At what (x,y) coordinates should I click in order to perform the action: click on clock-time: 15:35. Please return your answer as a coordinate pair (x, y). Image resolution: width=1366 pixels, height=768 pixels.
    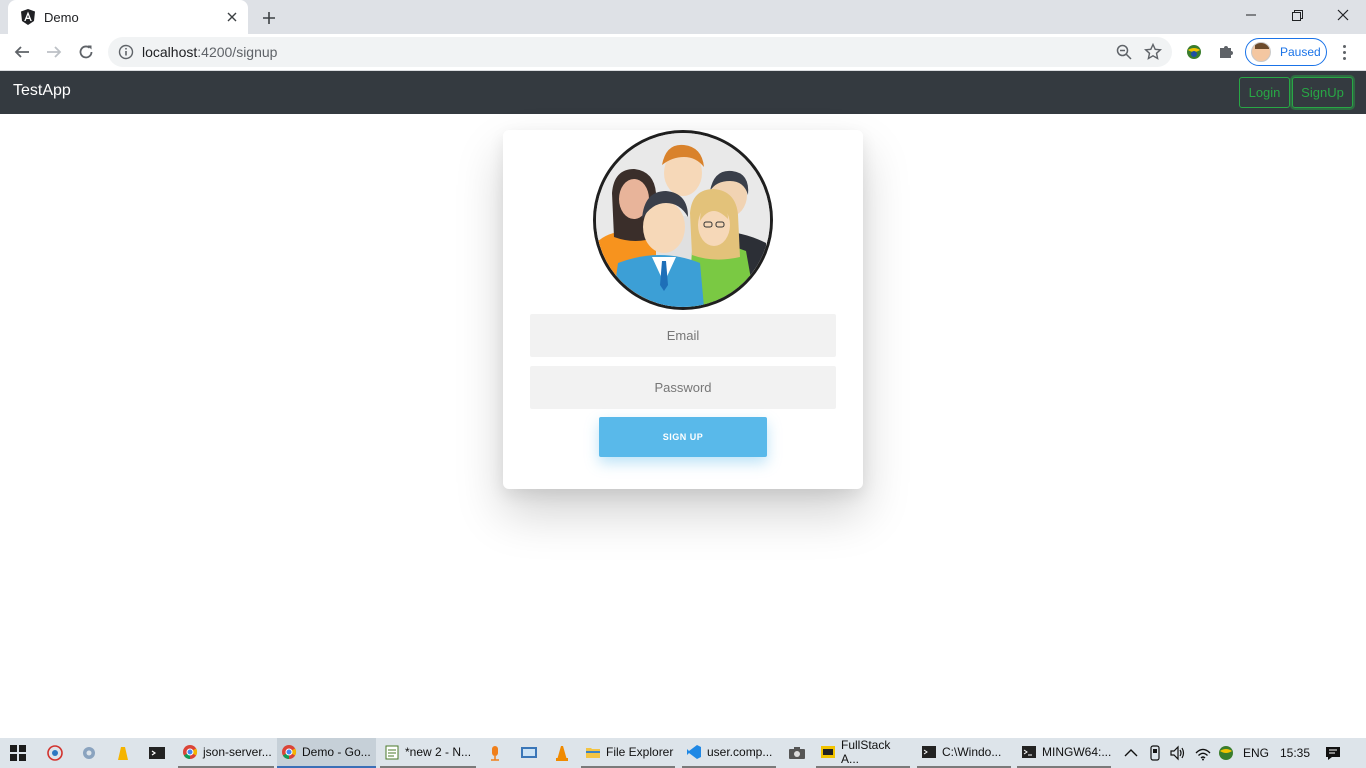
    Looking at the image, I should click on (1295, 753).